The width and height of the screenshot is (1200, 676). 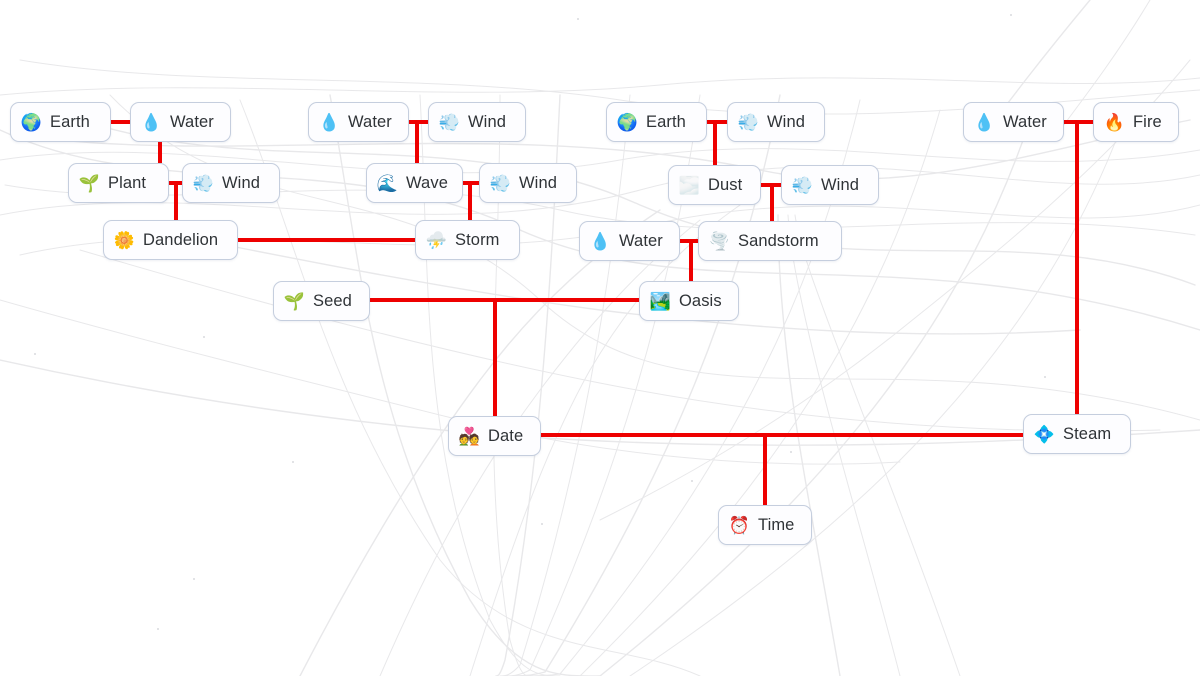 I want to click on node-label: Dandelion, so click(x=181, y=239).